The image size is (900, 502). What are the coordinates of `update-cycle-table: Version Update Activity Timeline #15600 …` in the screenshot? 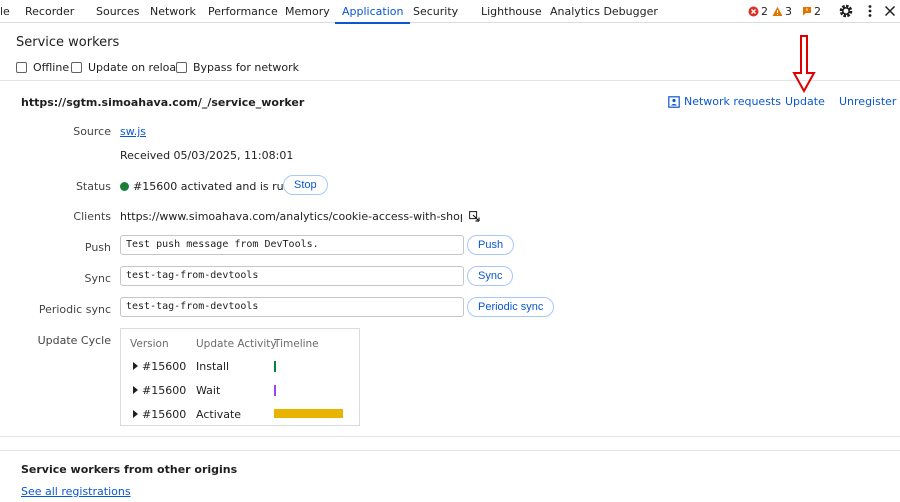 It's located at (240, 377).